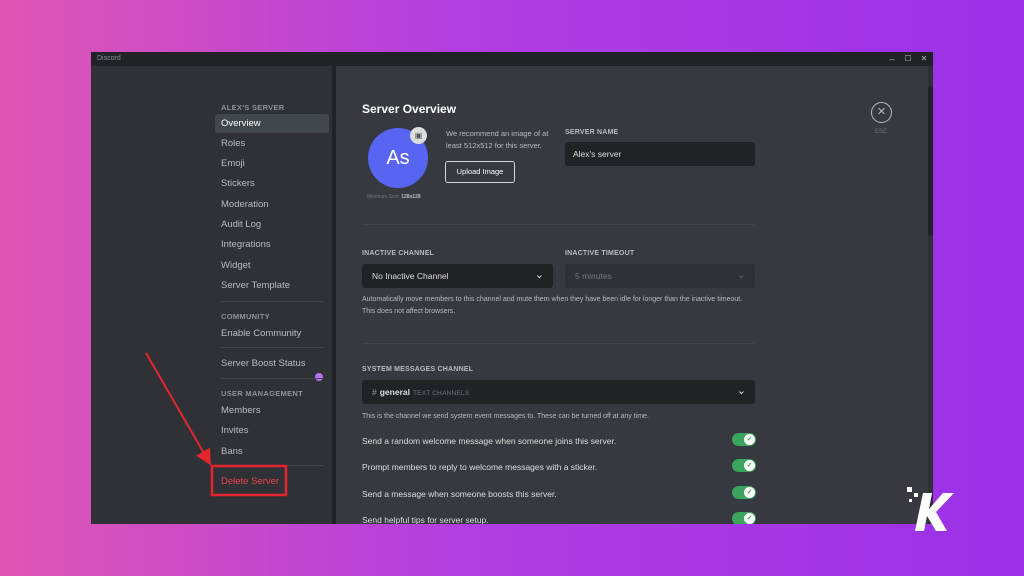  What do you see at coordinates (272, 204) in the screenshot?
I see `sidebar-item-moderation: Moderation` at bounding box center [272, 204].